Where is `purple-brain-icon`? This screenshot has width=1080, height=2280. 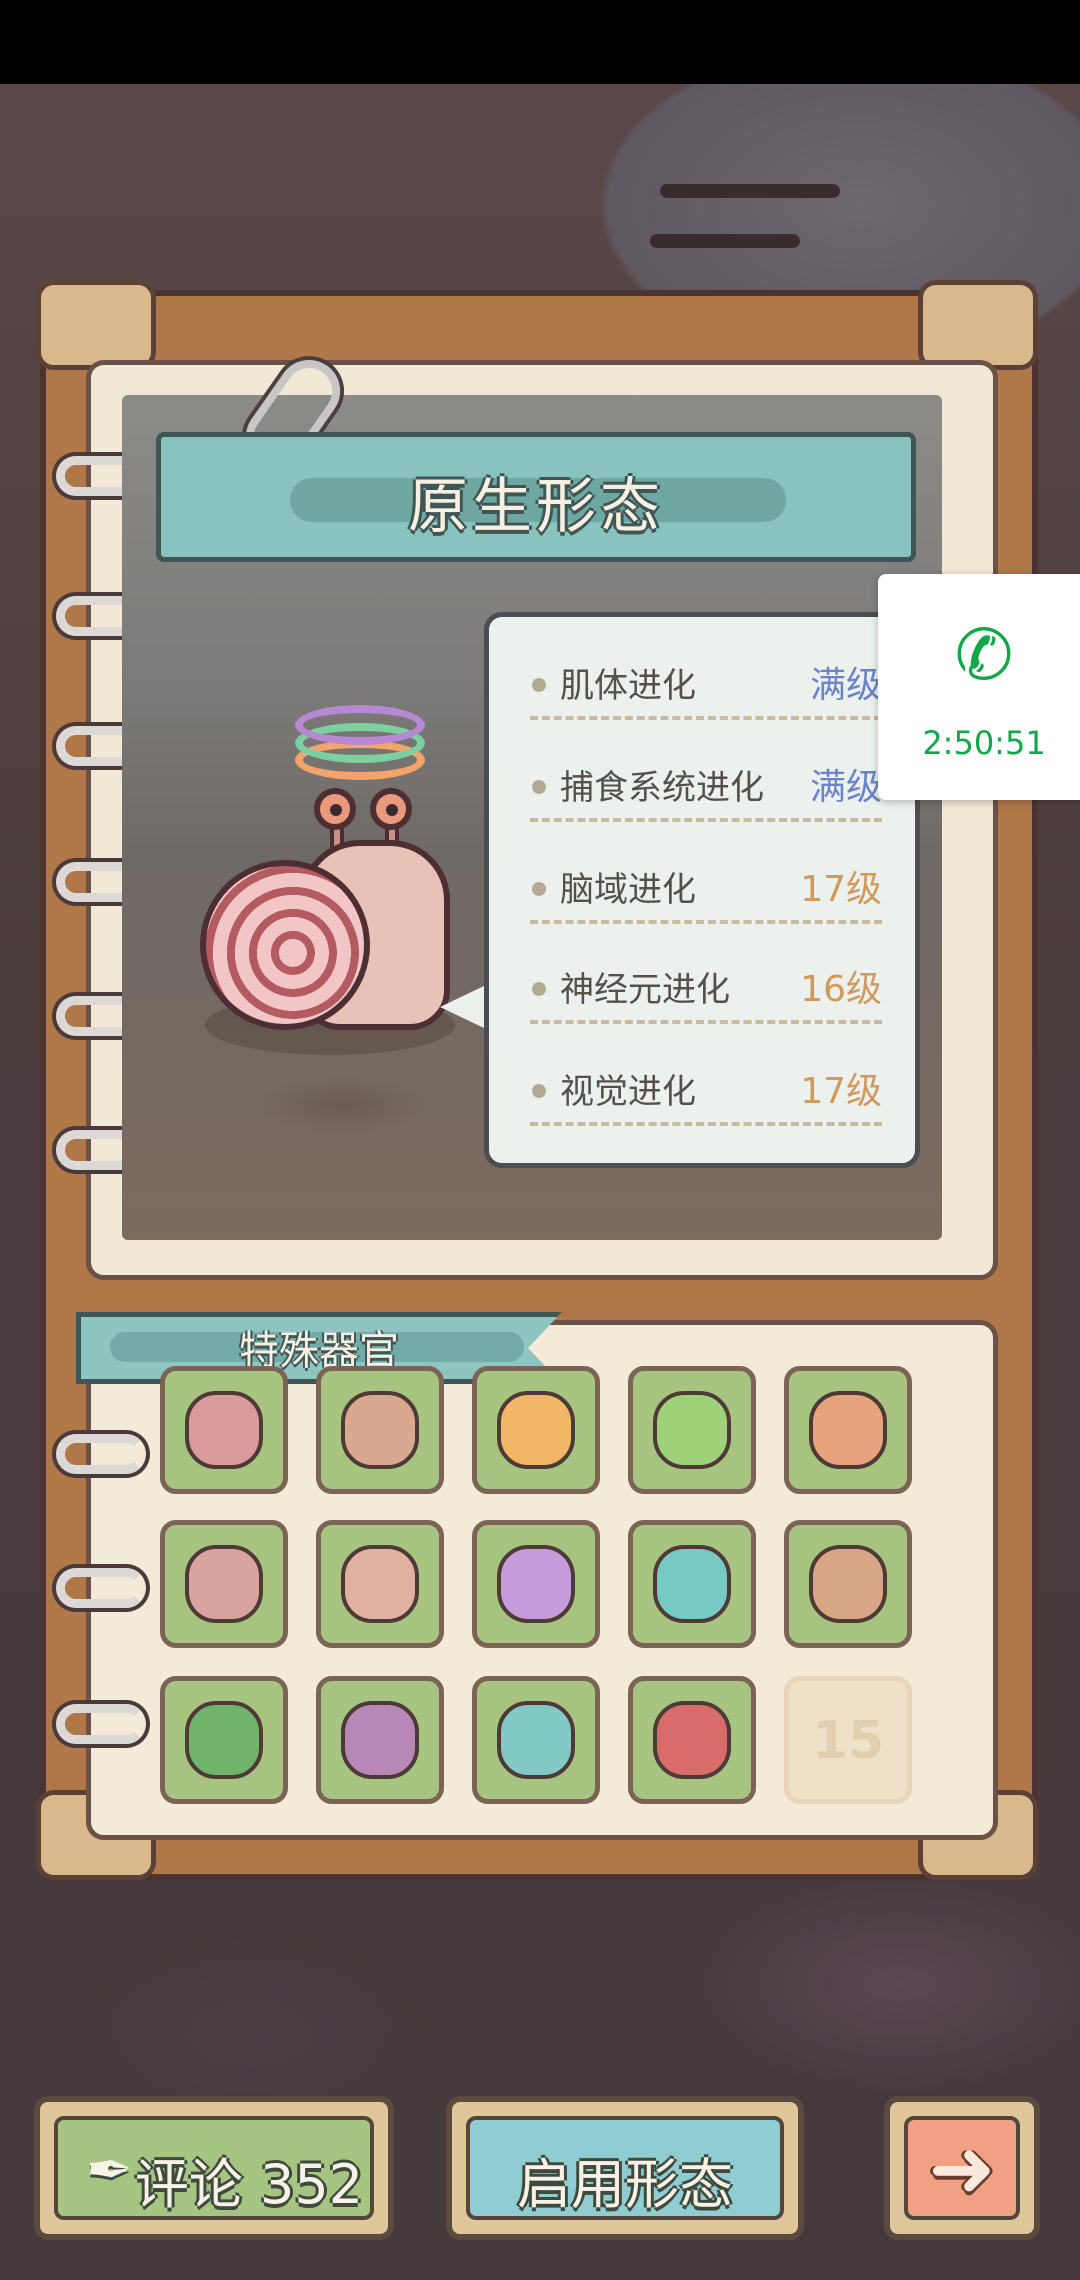
purple-brain-icon is located at coordinates (536, 1584).